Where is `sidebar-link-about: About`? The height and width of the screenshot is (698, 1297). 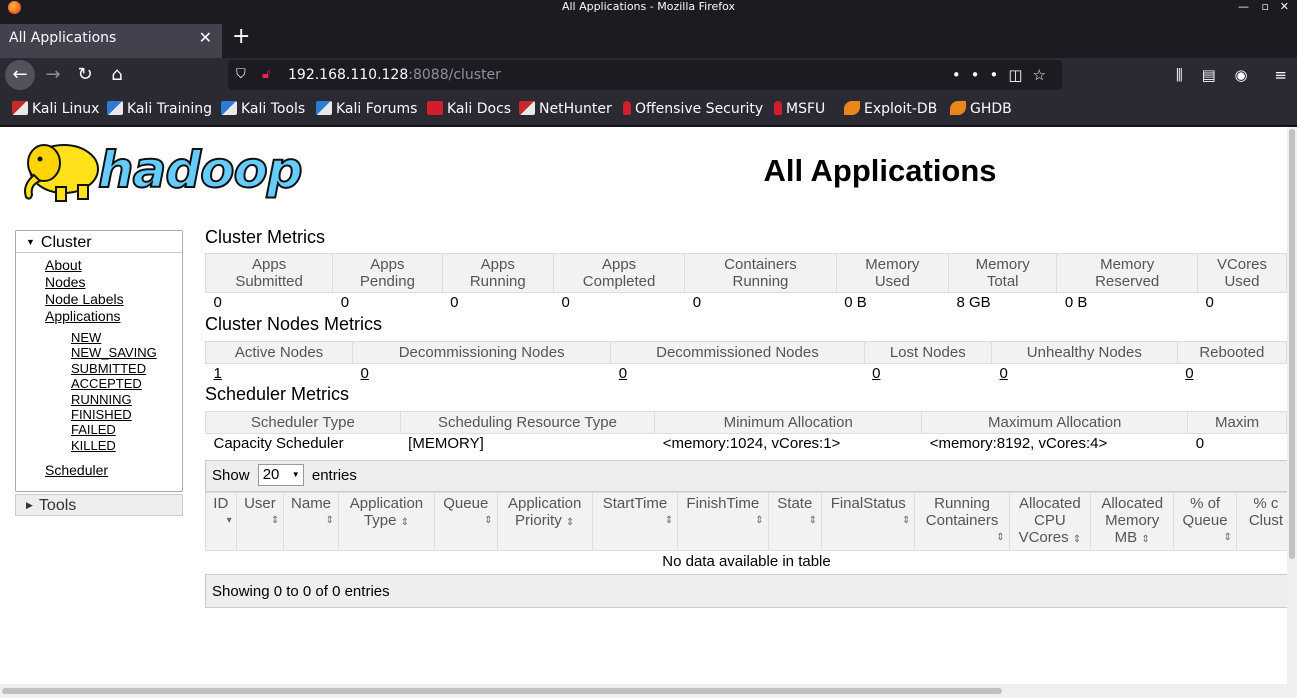
sidebar-link-about: About is located at coordinates (63, 265).